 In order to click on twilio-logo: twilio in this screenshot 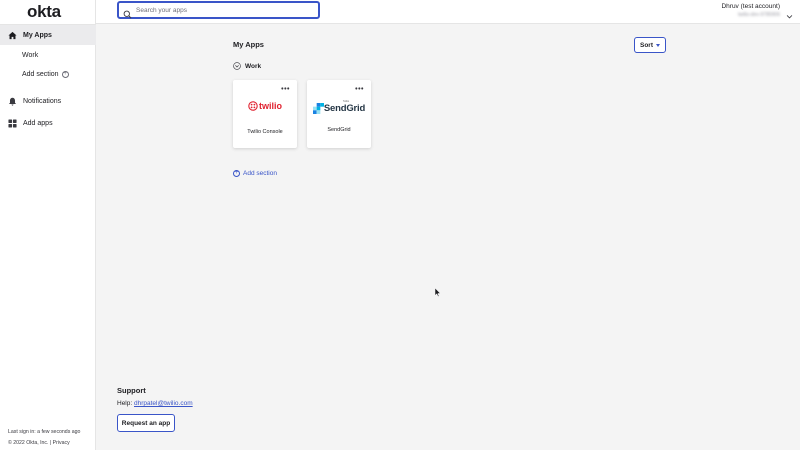, I will do `click(265, 106)`.